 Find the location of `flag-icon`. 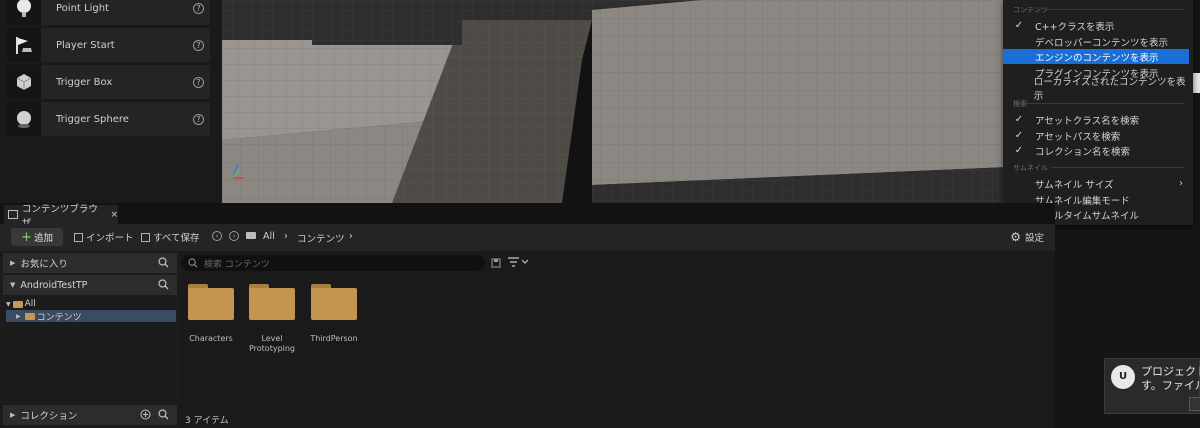

flag-icon is located at coordinates (24, 45).